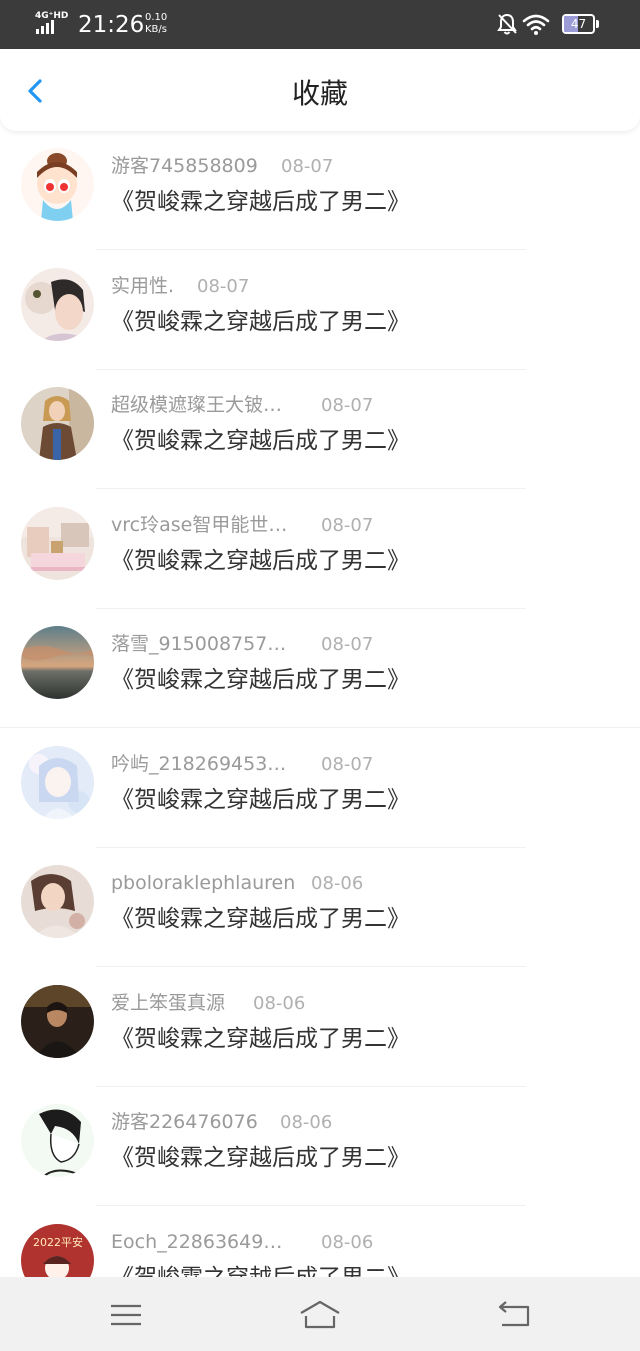 This screenshot has width=640, height=1351. What do you see at coordinates (320, 24) in the screenshot?
I see `status-bar: 4G⁺HD 21:26 0.10 KB/s 47` at bounding box center [320, 24].